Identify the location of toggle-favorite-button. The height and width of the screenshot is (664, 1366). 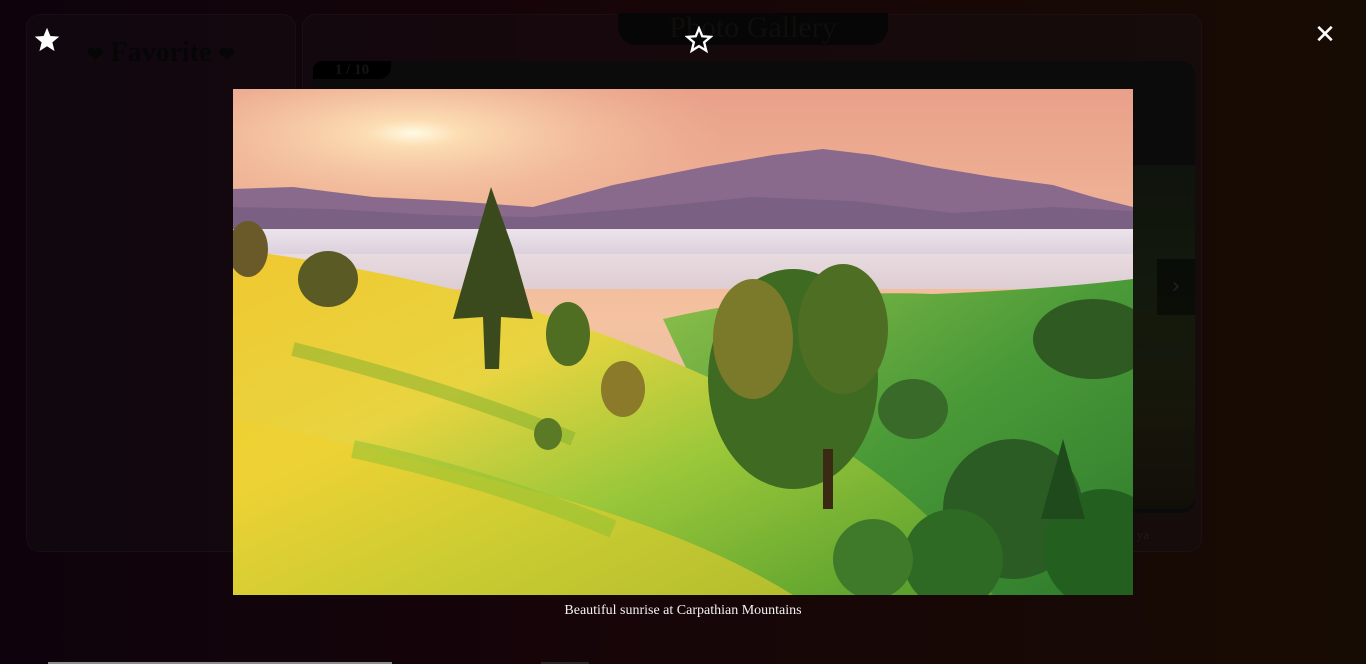
(699, 40).